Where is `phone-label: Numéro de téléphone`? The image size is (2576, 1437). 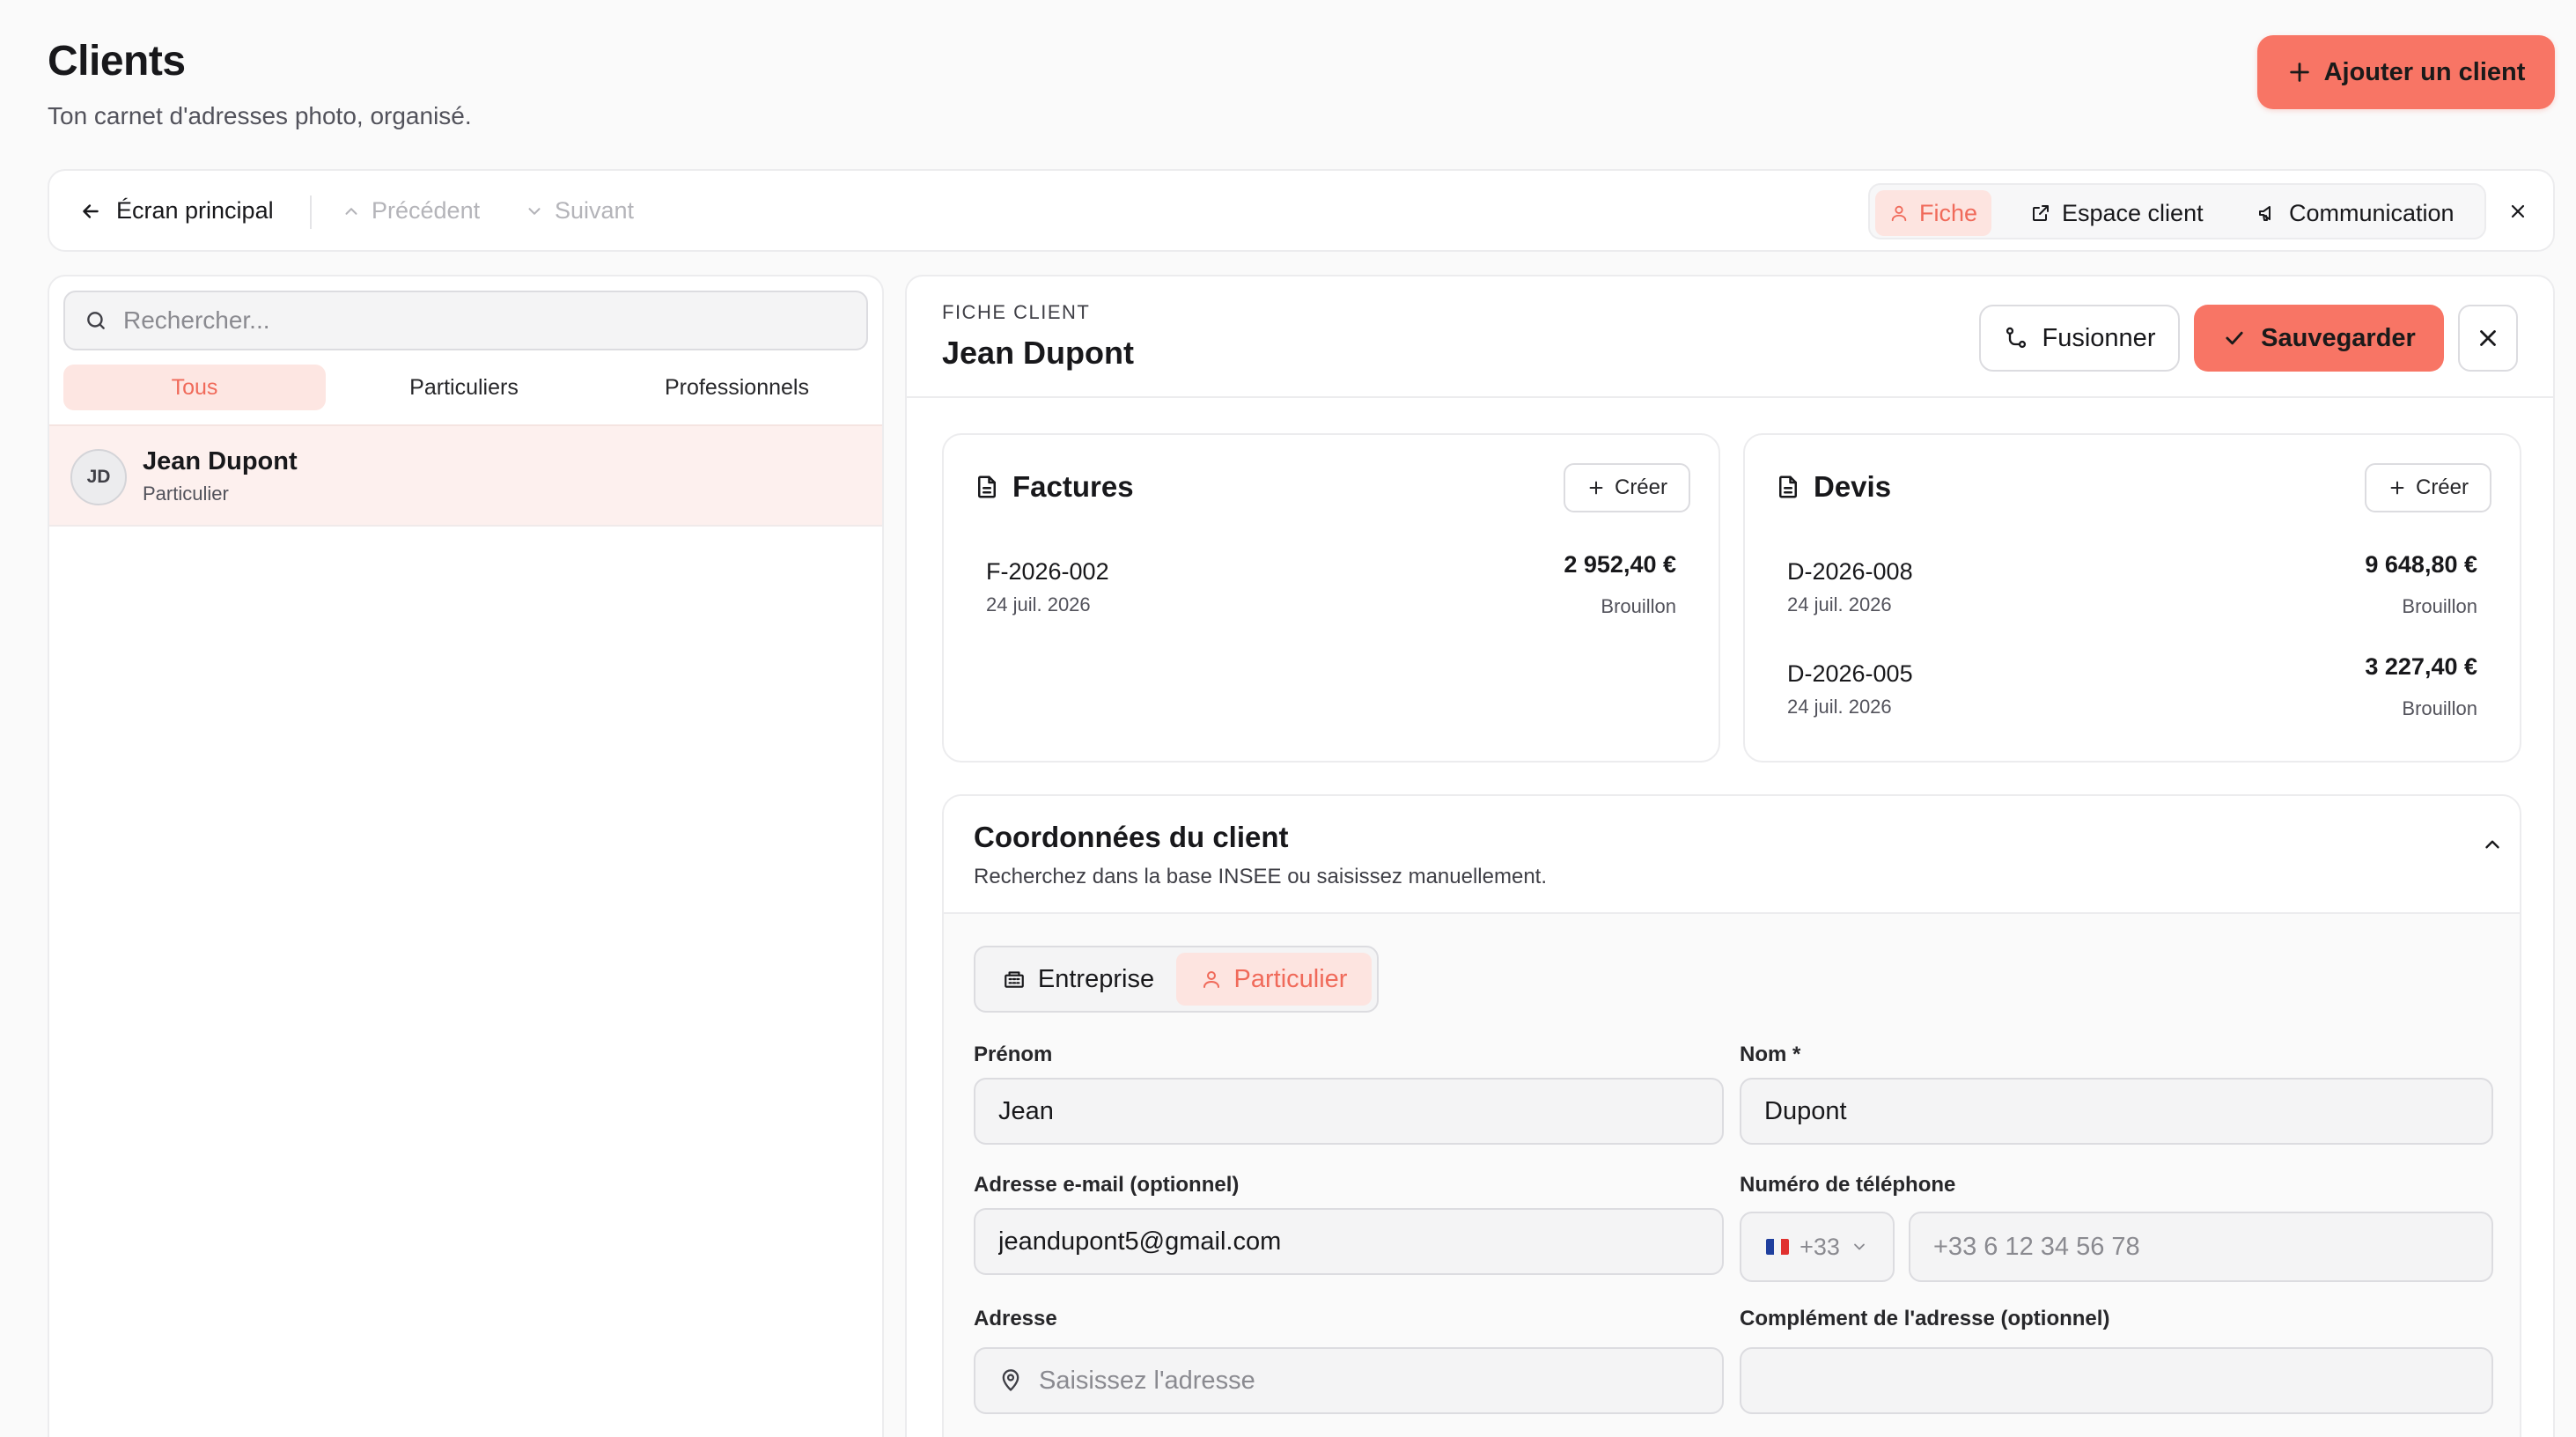 phone-label: Numéro de téléphone is located at coordinates (1848, 1185).